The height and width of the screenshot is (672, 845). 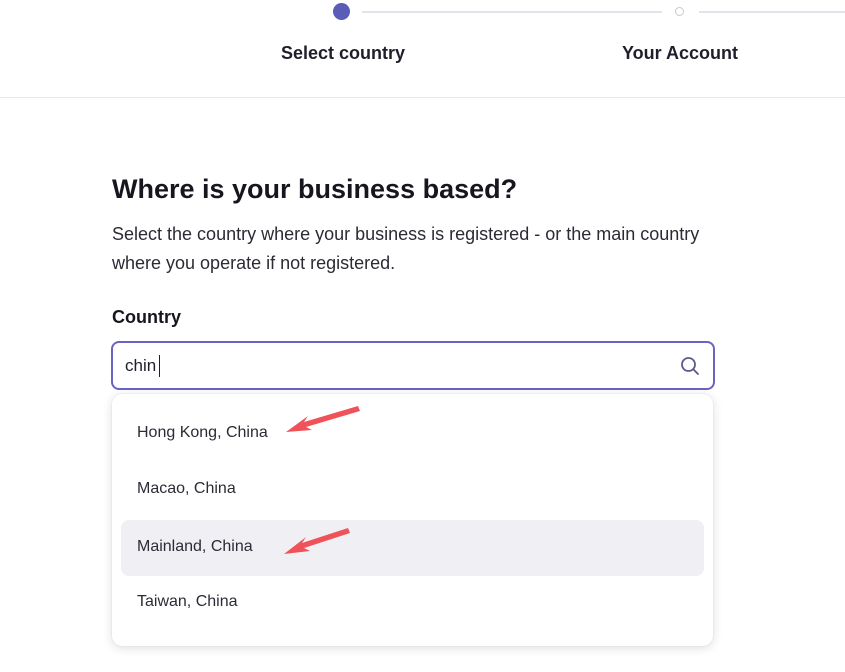 I want to click on step-select-country: Select country, so click(x=343, y=53).